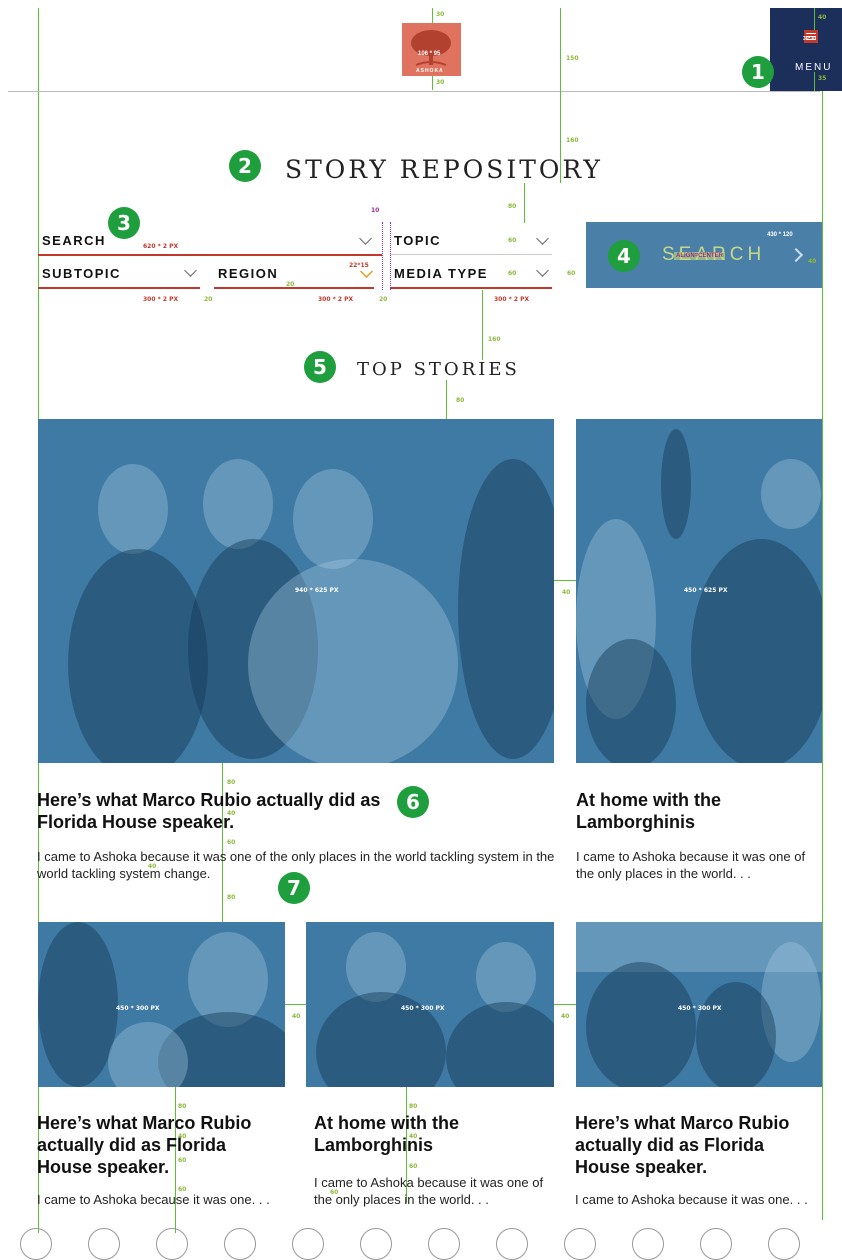  I want to click on logo: 106 * 95 ASHOKA, so click(431, 49).